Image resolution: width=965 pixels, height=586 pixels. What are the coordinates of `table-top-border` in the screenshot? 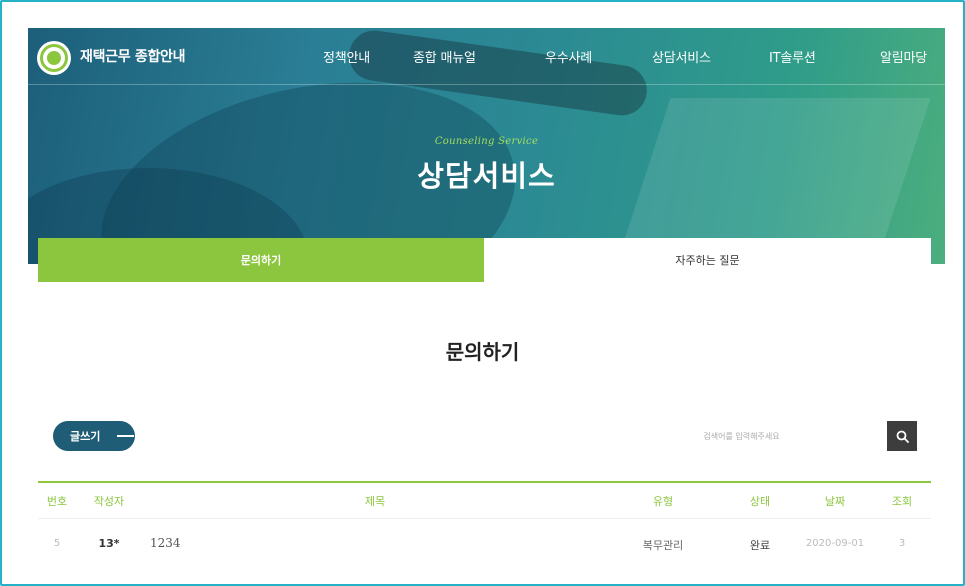 It's located at (484, 482).